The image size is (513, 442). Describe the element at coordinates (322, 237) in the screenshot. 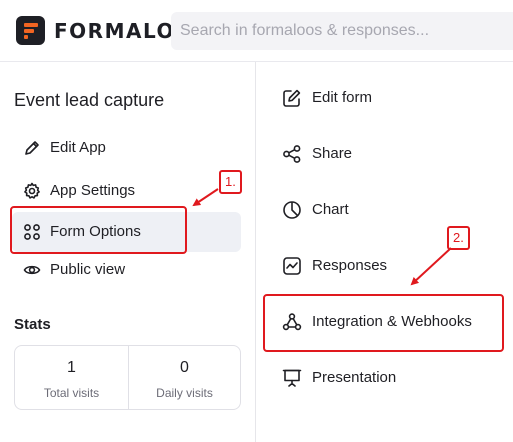

I see `annotation-arrows` at that location.